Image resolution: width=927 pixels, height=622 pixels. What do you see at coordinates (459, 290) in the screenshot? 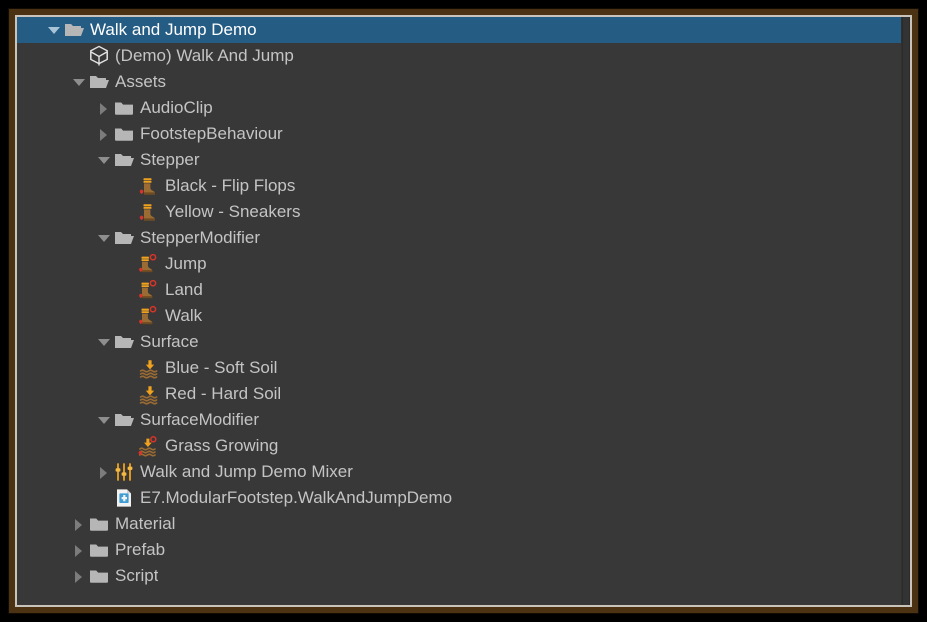
I see `tree-row: Land` at bounding box center [459, 290].